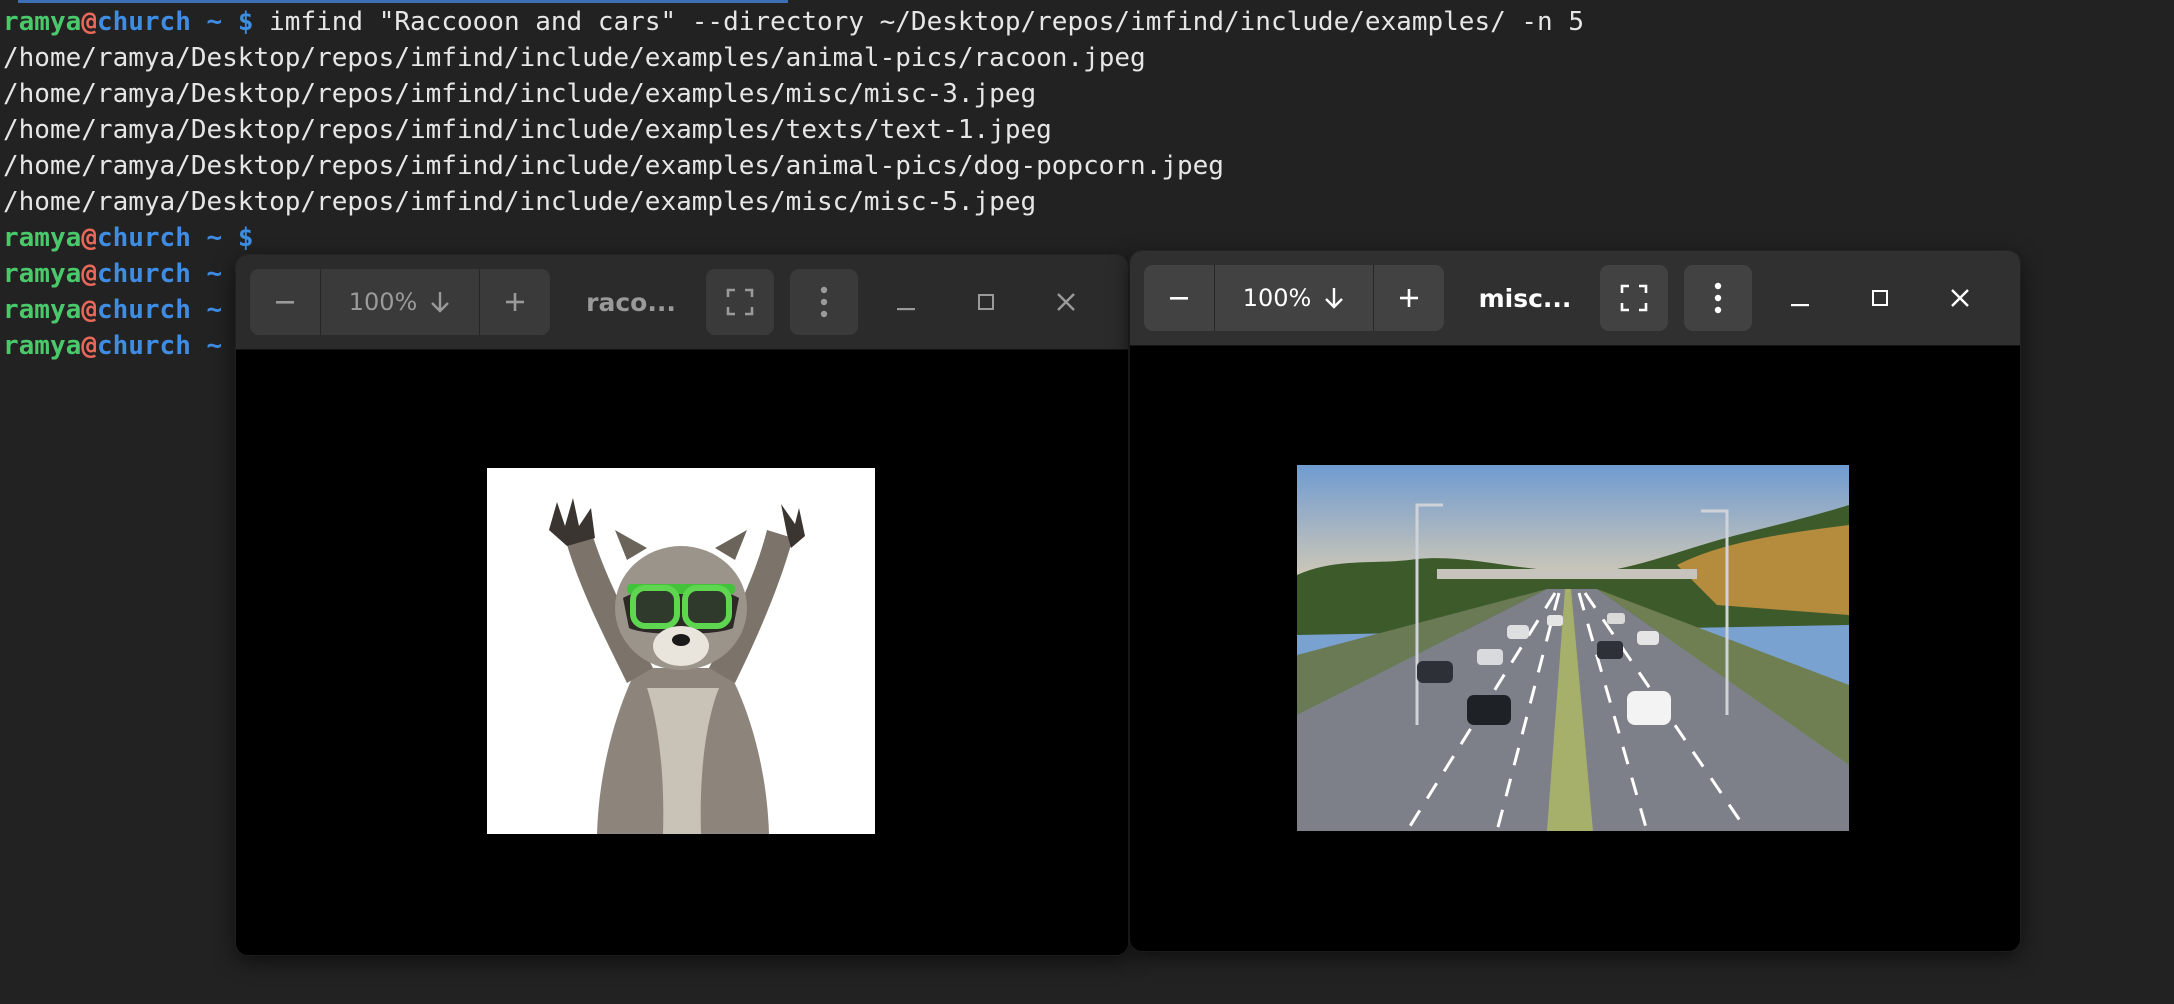 This screenshot has height=1004, width=2174. Describe the element at coordinates (403, 1) in the screenshot. I see `terminal-tab-indicator` at that location.